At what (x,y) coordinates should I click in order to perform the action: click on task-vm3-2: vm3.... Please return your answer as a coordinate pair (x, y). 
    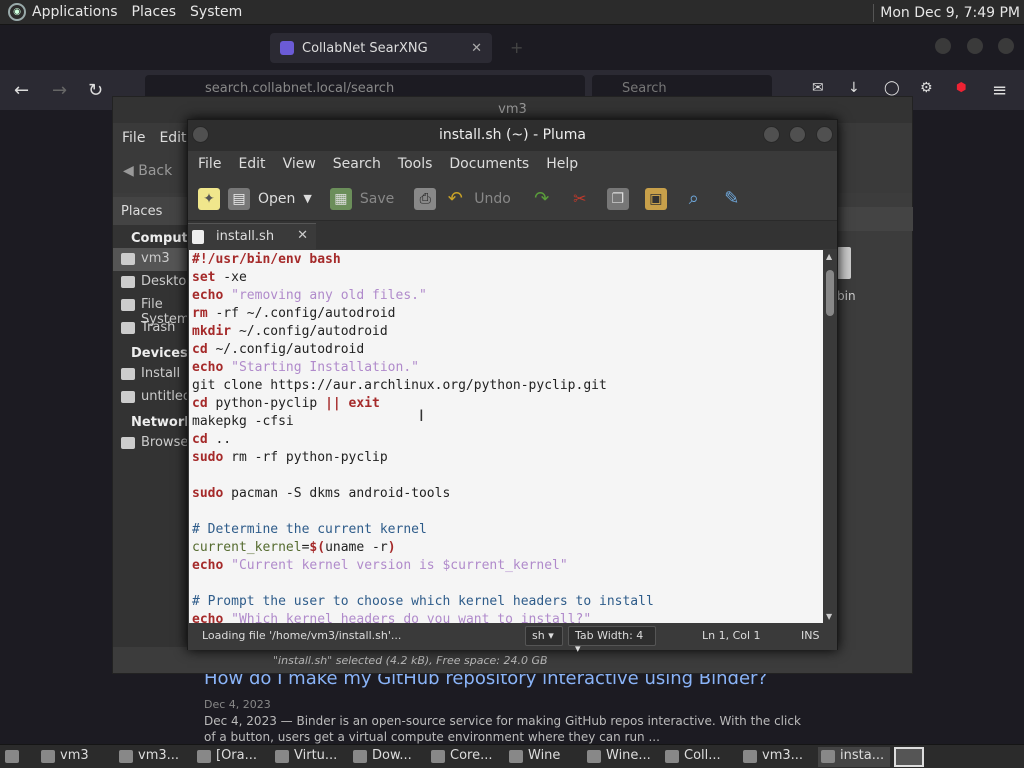
    Looking at the image, I should click on (776, 757).